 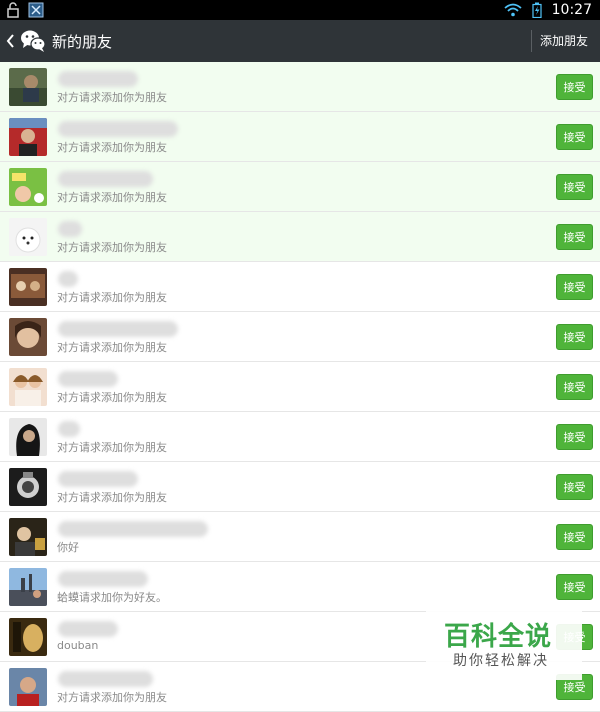 What do you see at coordinates (112, 597) in the screenshot?
I see `request-message: 蛤蟆请求加你为好友。` at bounding box center [112, 597].